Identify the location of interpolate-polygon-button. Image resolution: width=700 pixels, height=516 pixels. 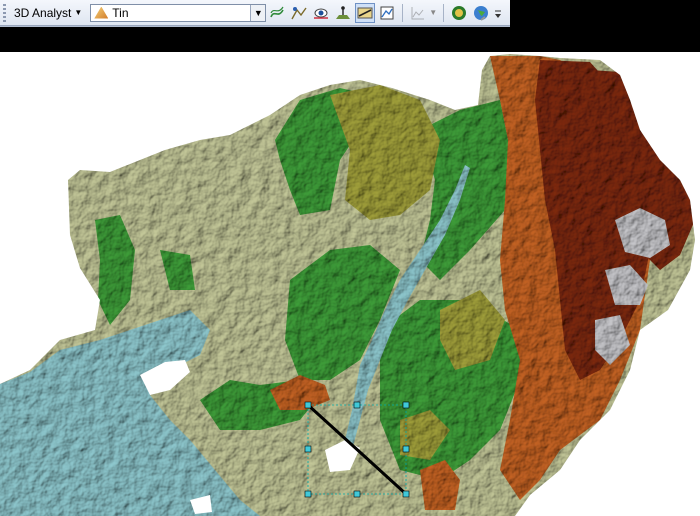
(387, 13).